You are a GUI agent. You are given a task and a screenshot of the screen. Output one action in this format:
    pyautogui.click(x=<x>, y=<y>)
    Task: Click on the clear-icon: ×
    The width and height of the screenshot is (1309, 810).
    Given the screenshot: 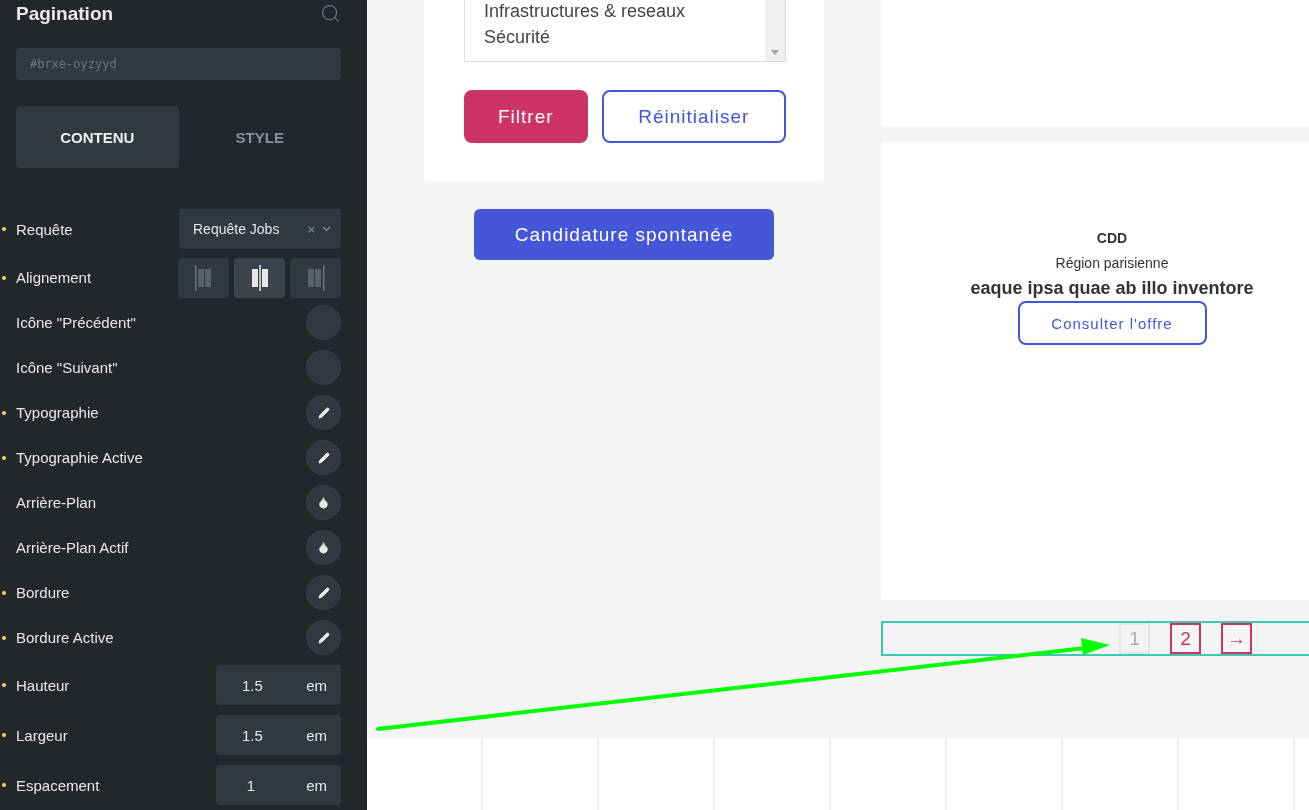 What is the action you would take?
    pyautogui.click(x=311, y=229)
    